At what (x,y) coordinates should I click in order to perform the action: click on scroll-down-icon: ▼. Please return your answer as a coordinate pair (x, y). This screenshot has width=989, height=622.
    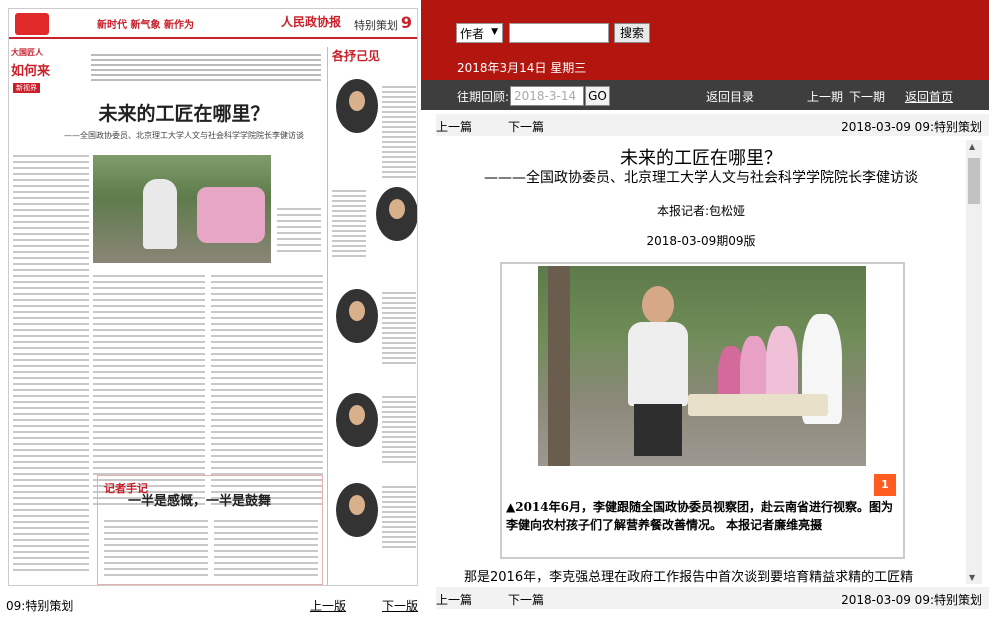
    Looking at the image, I should click on (972, 577).